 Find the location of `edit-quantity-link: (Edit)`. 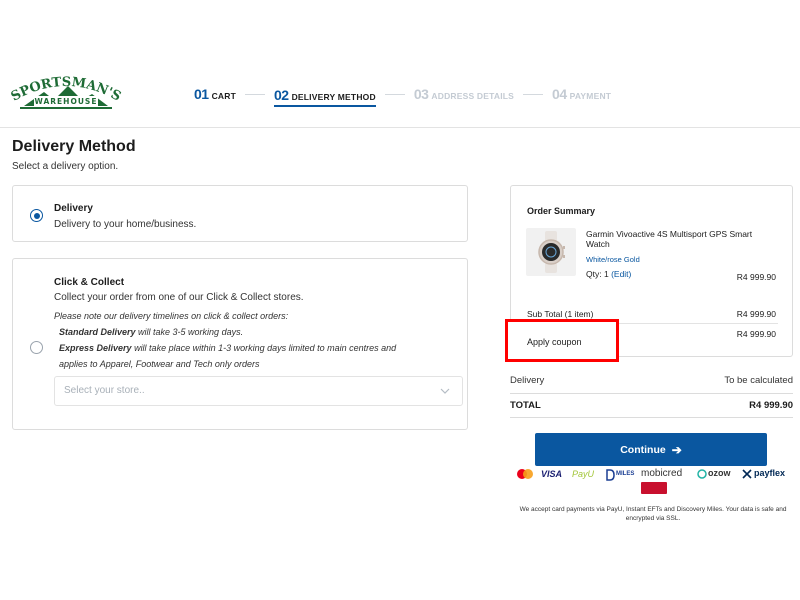

edit-quantity-link: (Edit) is located at coordinates (621, 274).